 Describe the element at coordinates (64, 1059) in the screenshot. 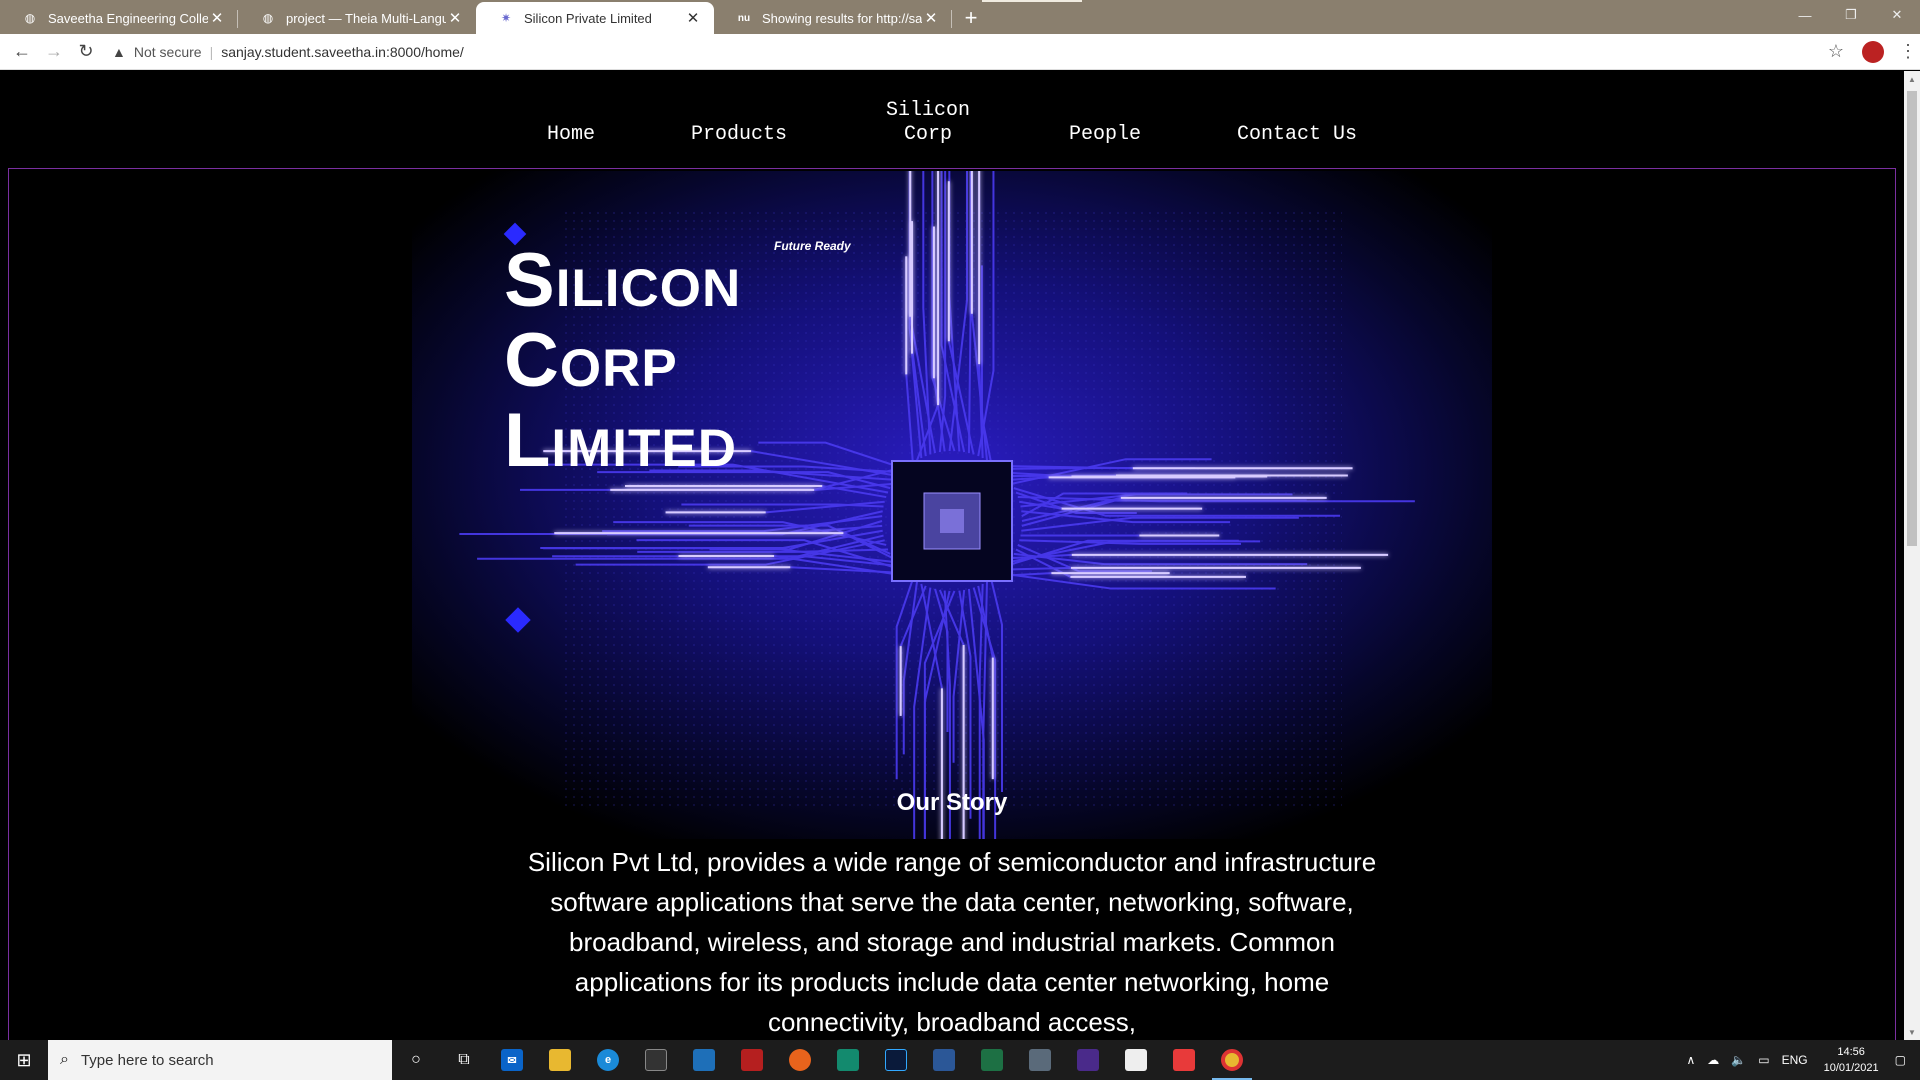

I see `search-icon: ⌕` at that location.